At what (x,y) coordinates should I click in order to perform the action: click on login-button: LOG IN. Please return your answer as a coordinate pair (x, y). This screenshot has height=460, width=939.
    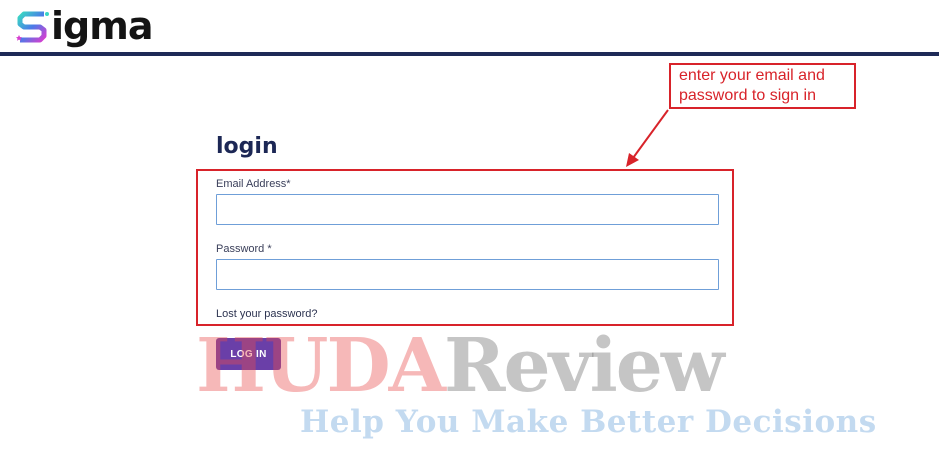
    Looking at the image, I should click on (248, 354).